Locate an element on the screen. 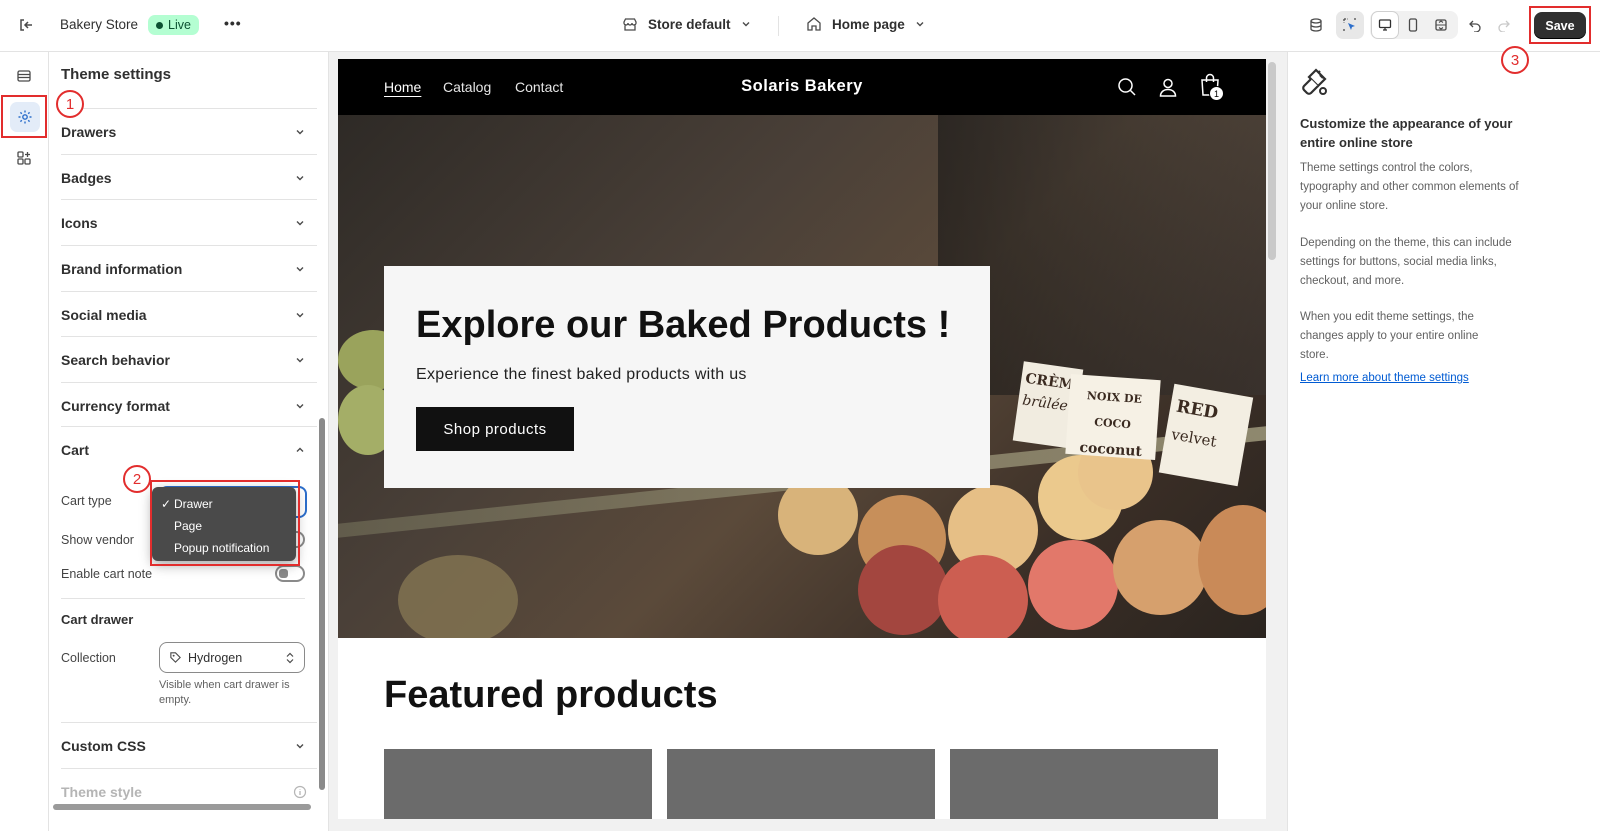 The image size is (1600, 831). home-icon is located at coordinates (814, 24).